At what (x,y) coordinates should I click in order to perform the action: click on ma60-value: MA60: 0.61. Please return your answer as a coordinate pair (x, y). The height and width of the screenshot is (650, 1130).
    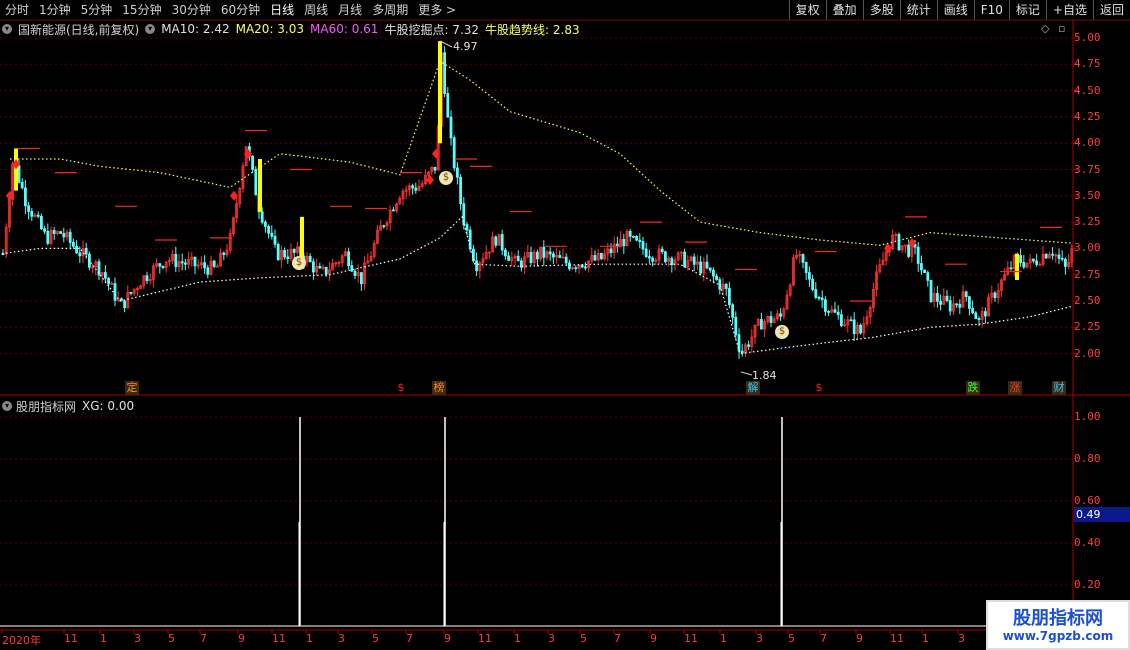
    Looking at the image, I should click on (344, 29).